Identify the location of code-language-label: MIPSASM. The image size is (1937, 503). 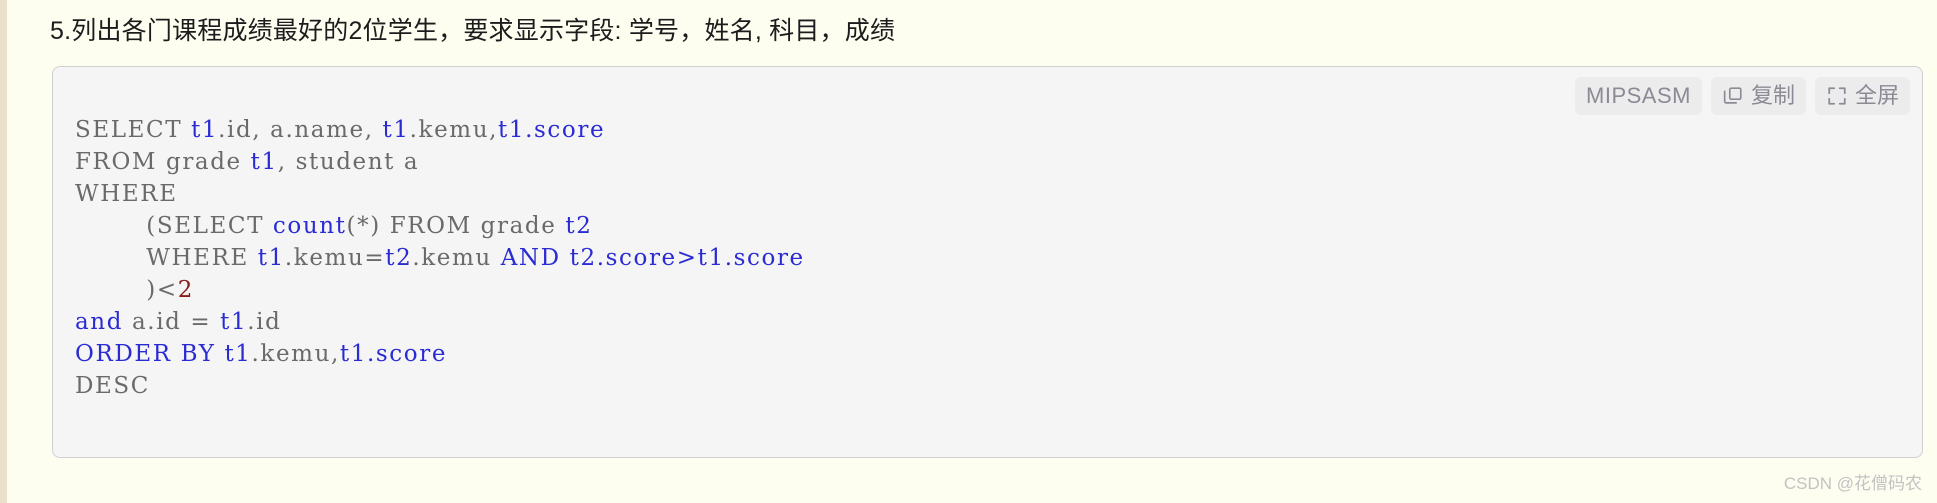
(1638, 96).